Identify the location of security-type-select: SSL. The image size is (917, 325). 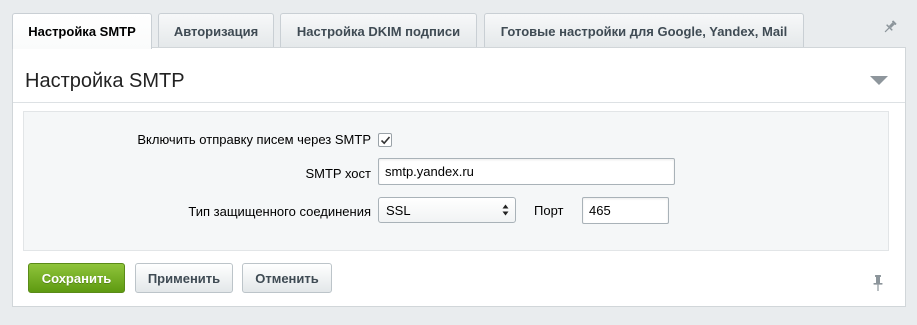
(447, 210).